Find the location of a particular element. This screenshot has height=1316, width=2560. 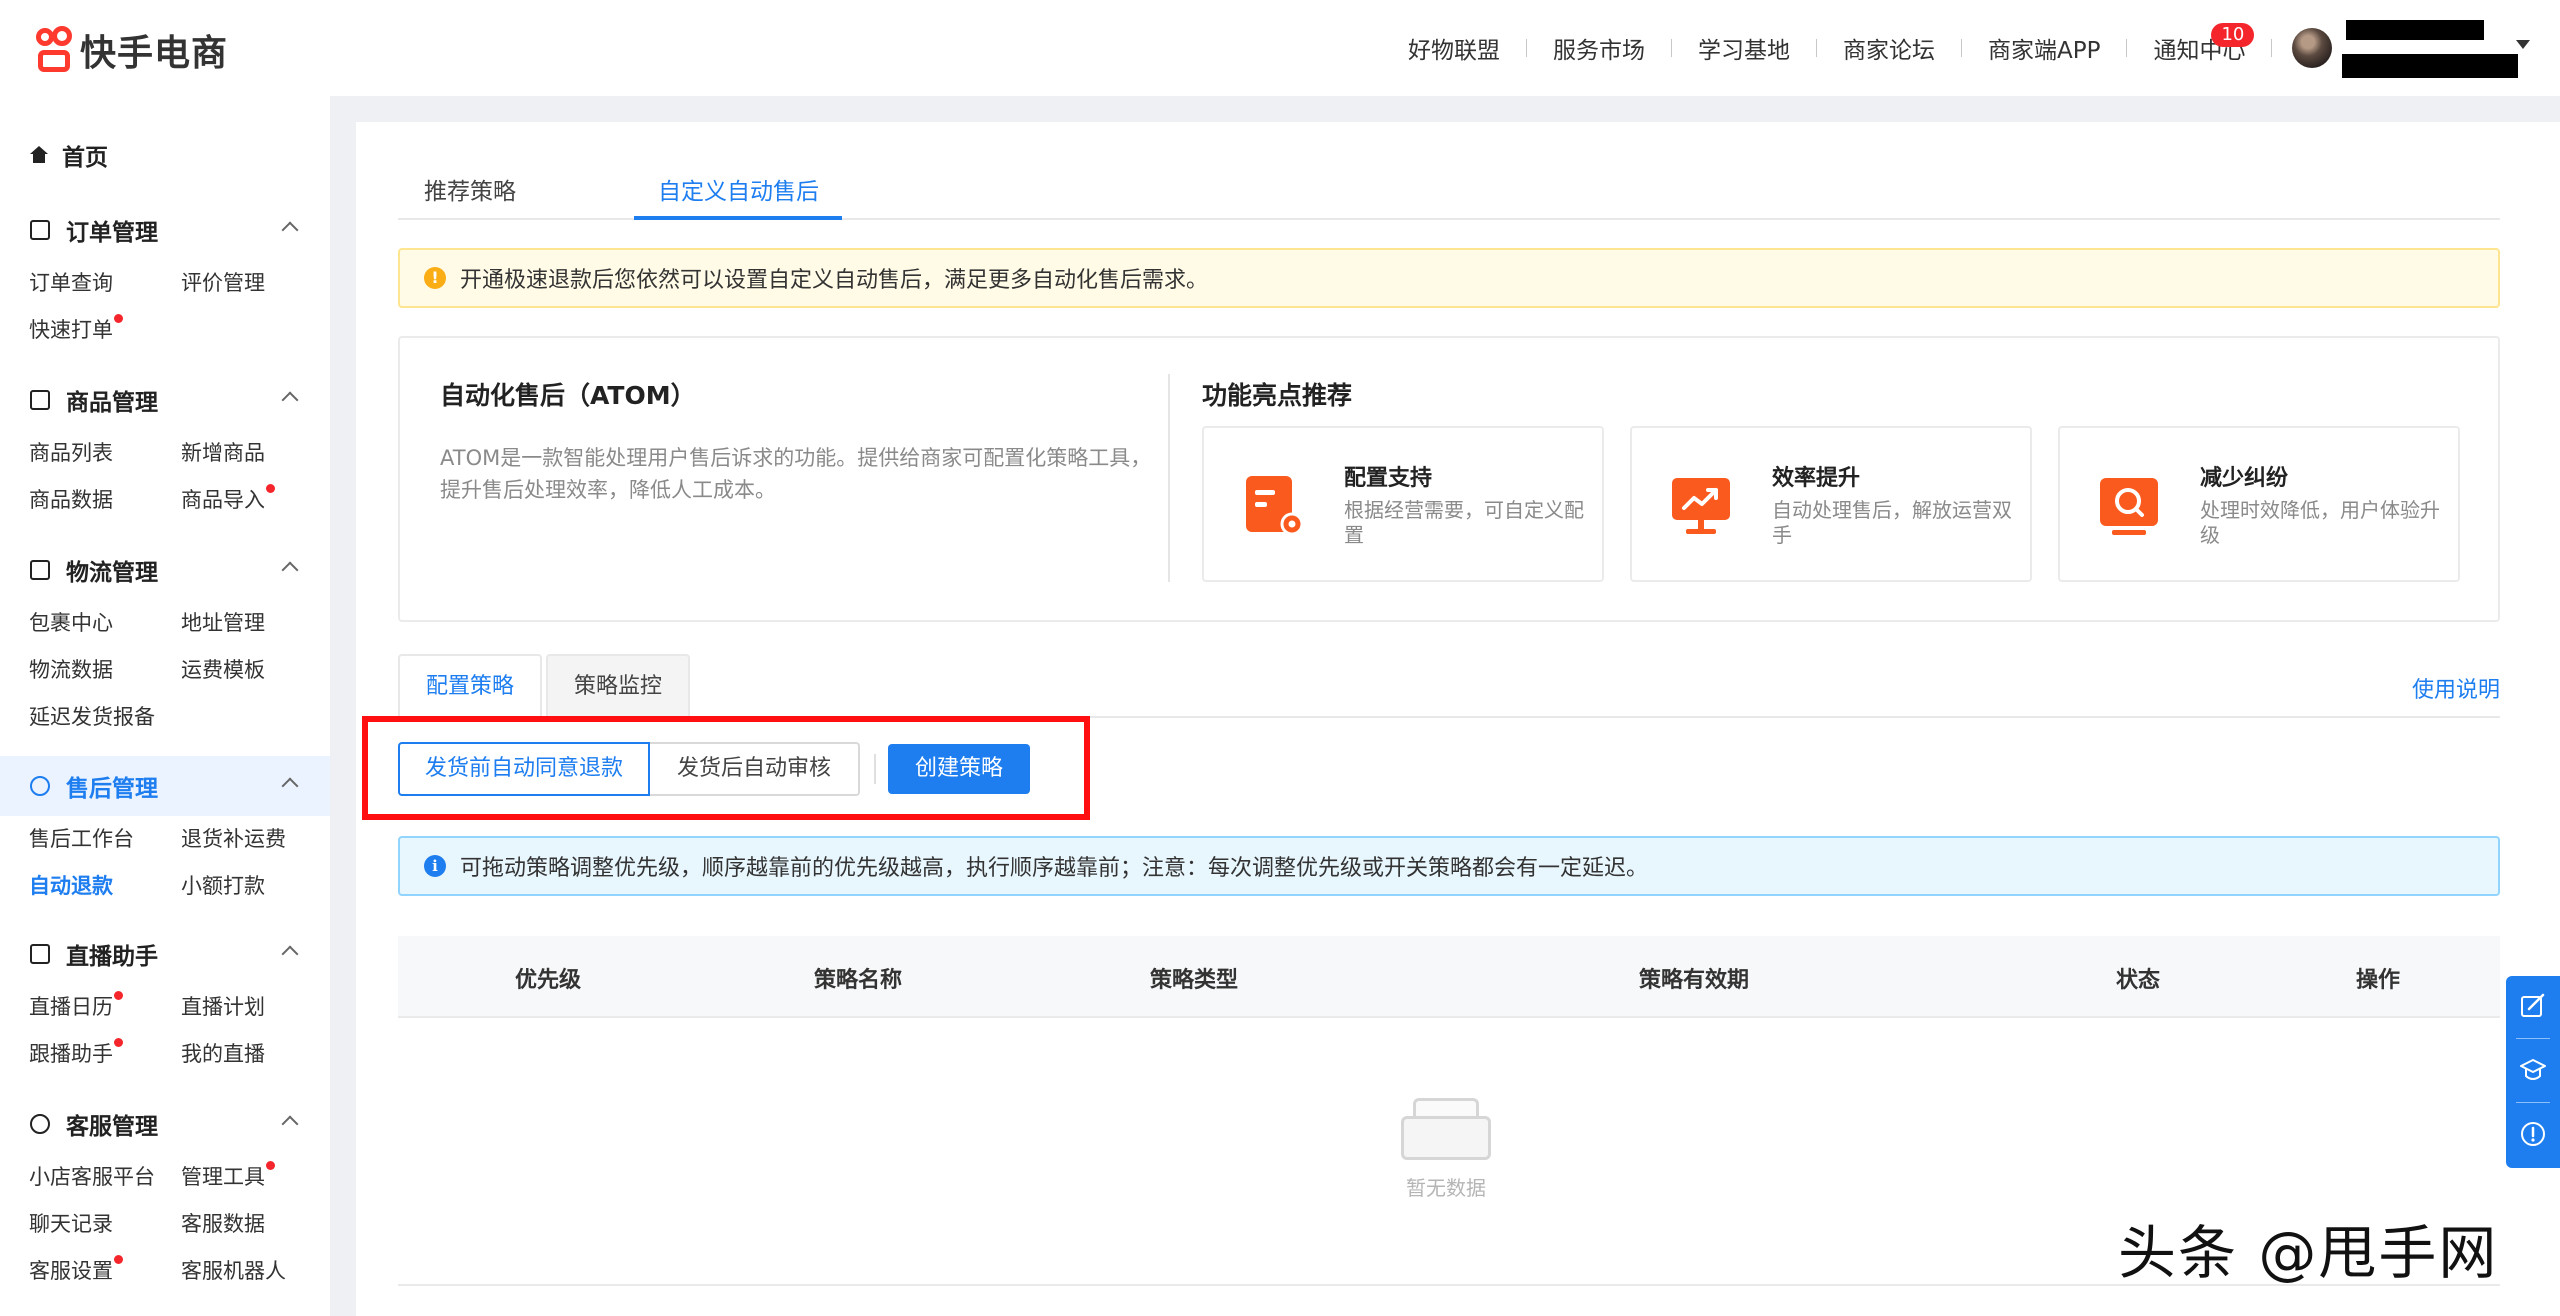

segment-pre-shipment-auto-refund: 发货前自动同意退款 is located at coordinates (524, 769).